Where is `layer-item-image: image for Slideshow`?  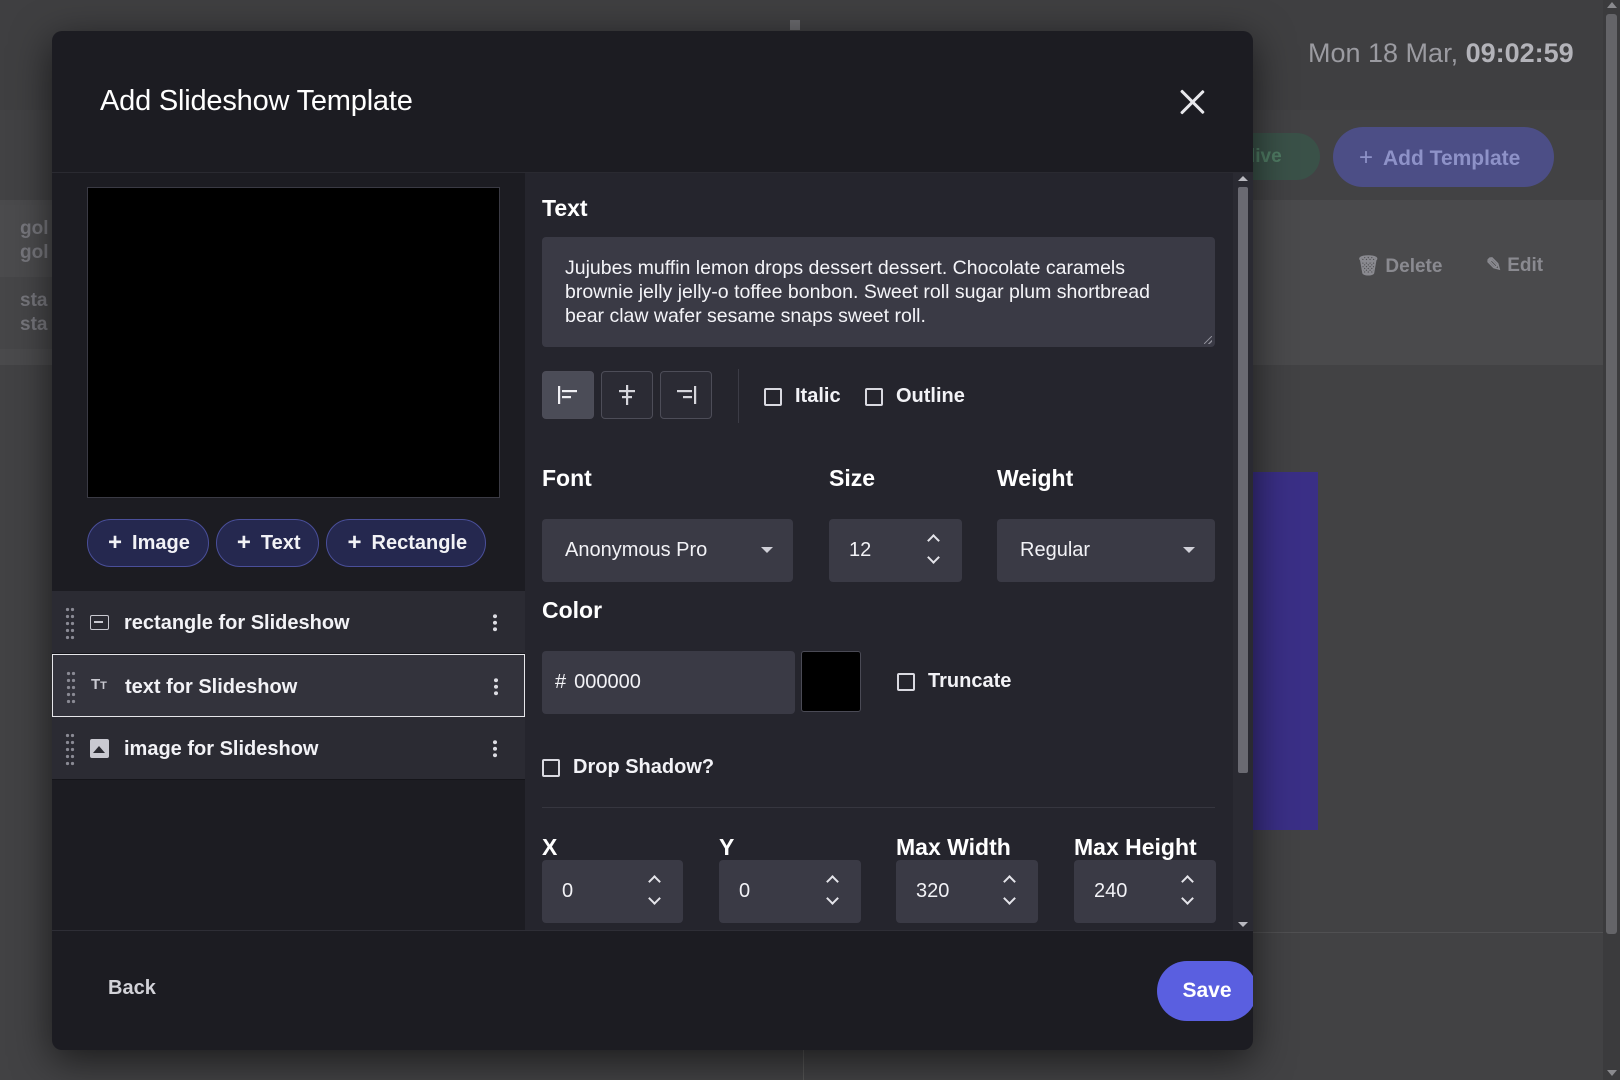 layer-item-image: image for Slideshow is located at coordinates (288, 748).